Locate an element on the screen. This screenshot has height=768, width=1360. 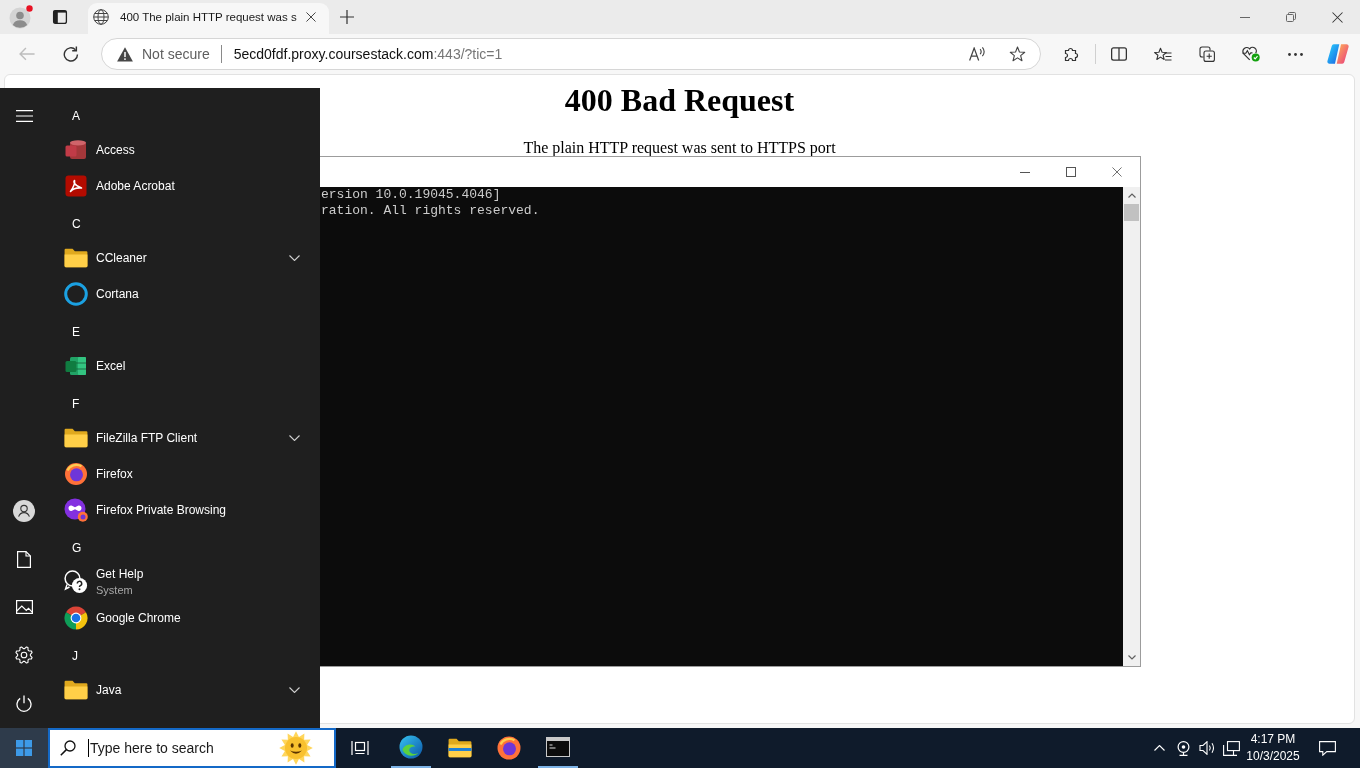
console-line: ersion 10.0.19045.4046] is located at coordinates (411, 195).